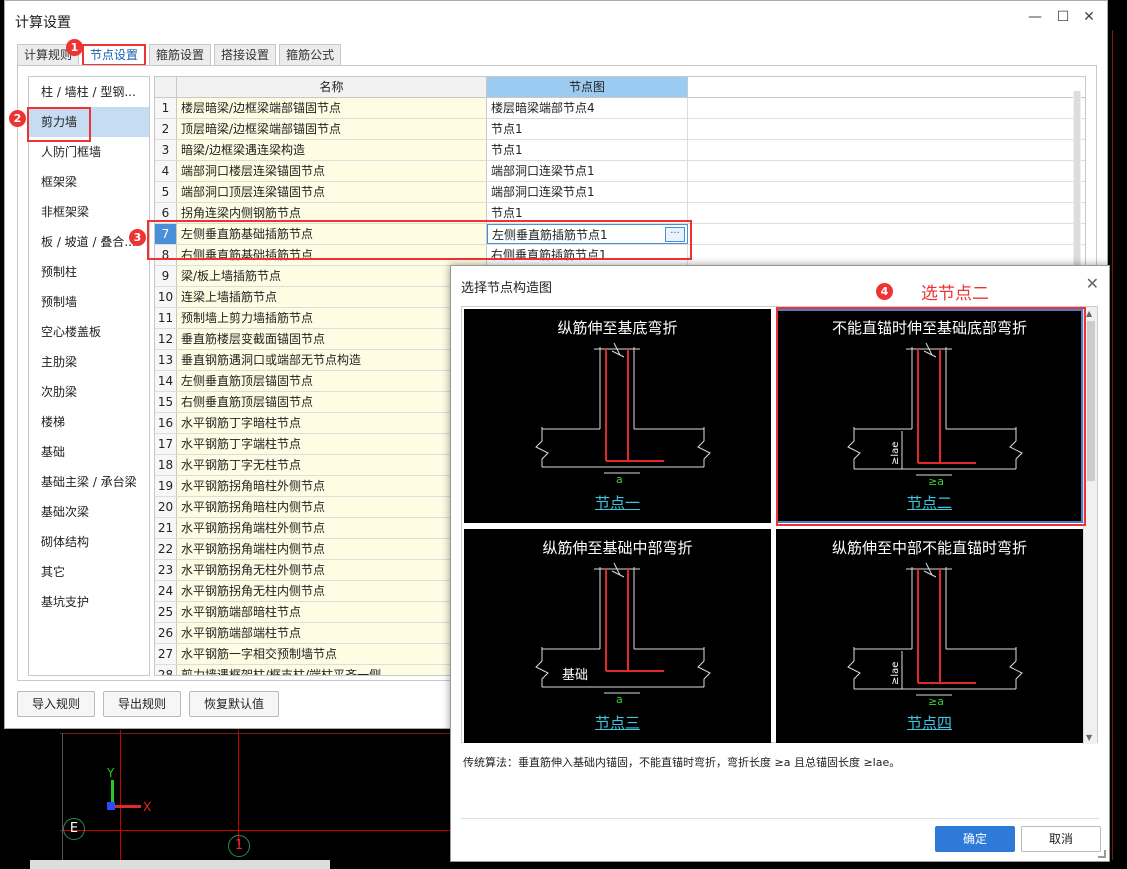 This screenshot has width=1127, height=869. What do you see at coordinates (166, 486) in the screenshot?
I see `row-number: 19` at bounding box center [166, 486].